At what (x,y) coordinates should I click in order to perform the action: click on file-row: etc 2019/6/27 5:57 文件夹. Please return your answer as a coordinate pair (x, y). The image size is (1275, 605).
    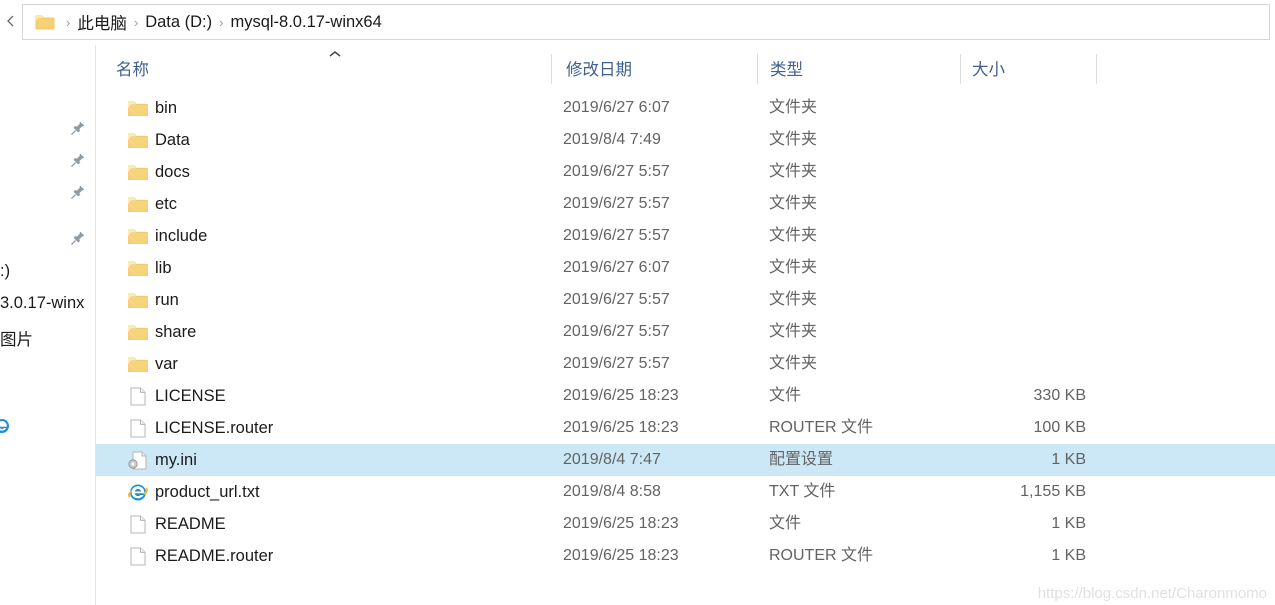
    Looking at the image, I should click on (685, 204).